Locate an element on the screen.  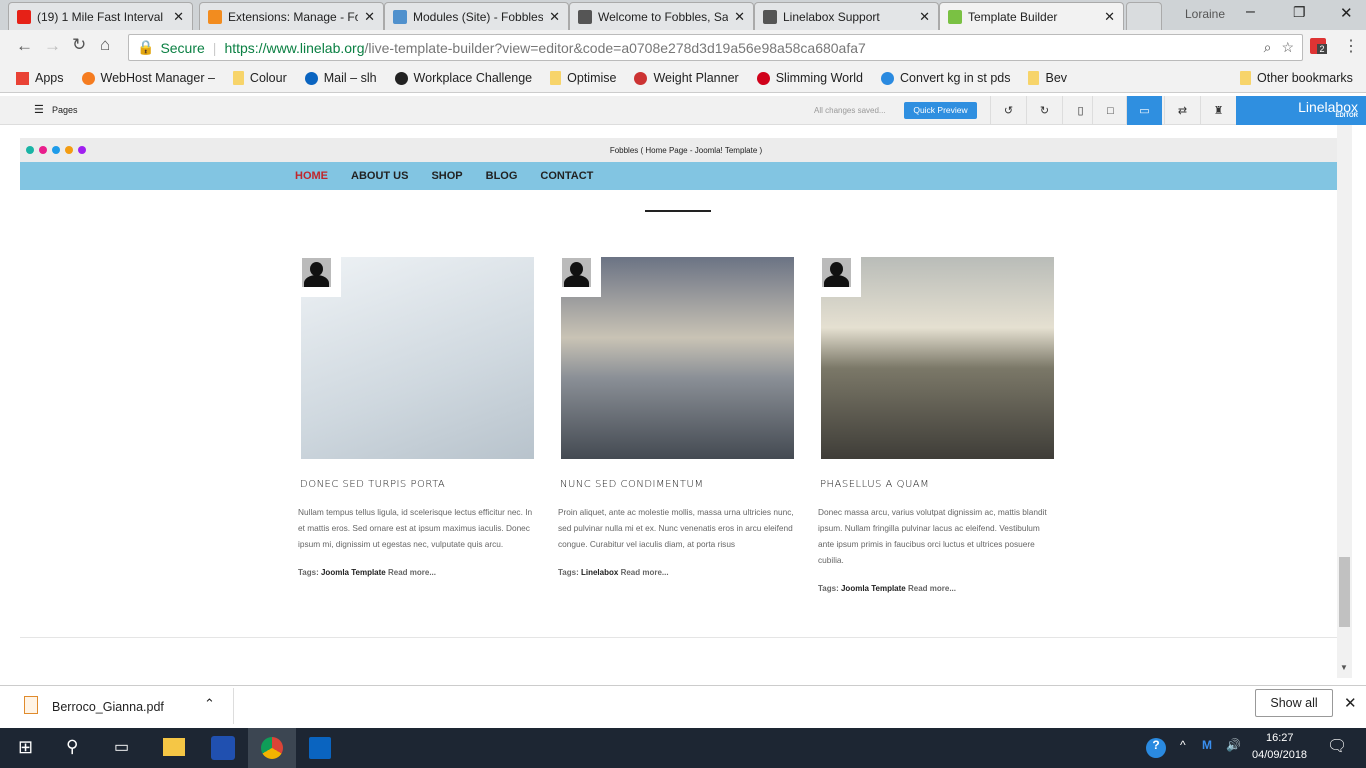
bookmark-label: WebHost Manager – is located at coordinates (157, 78).